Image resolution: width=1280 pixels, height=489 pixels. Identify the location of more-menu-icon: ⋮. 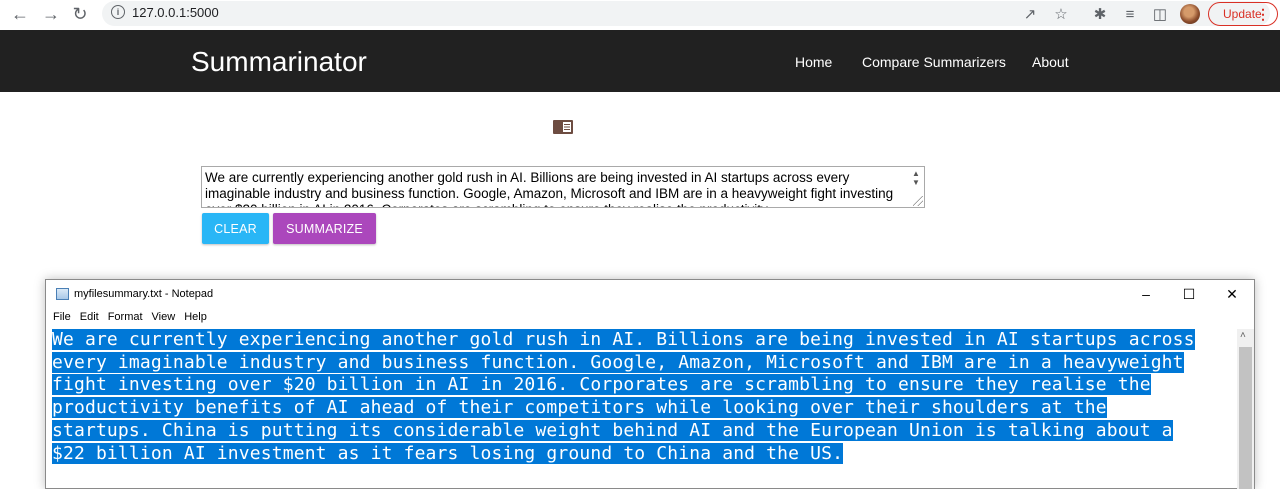
(1263, 14).